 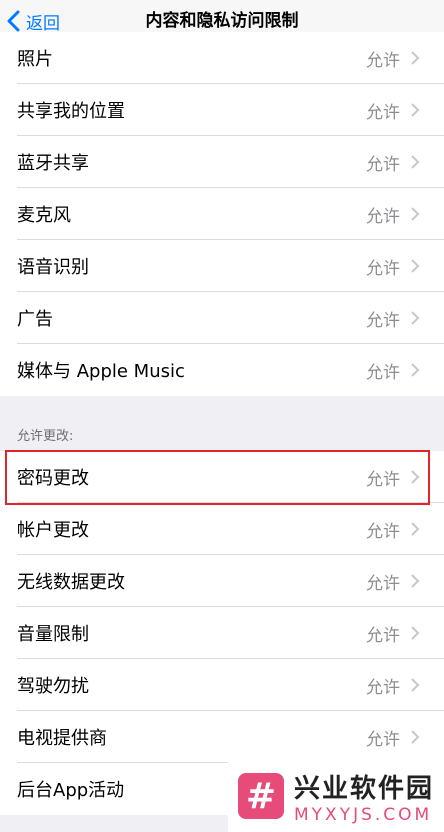 What do you see at coordinates (53, 530) in the screenshot?
I see `row-label: 帐户更改` at bounding box center [53, 530].